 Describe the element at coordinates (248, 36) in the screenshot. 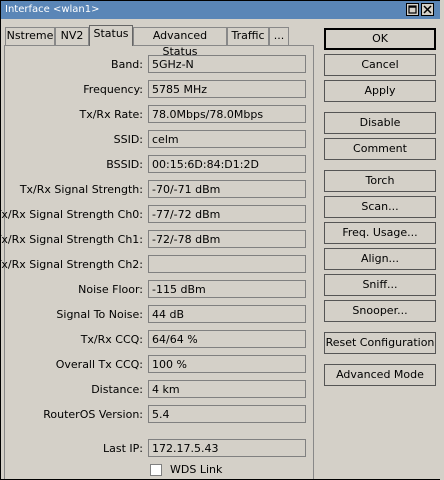

I see `tab-traffic: Traffic` at that location.